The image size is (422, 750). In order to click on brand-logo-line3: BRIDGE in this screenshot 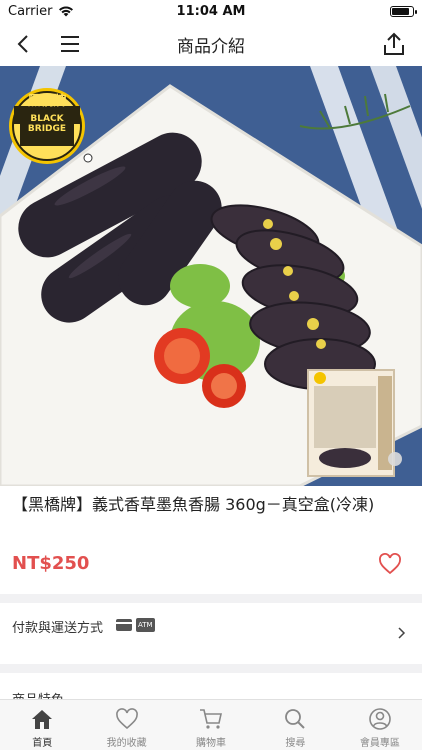, I will do `click(47, 129)`.